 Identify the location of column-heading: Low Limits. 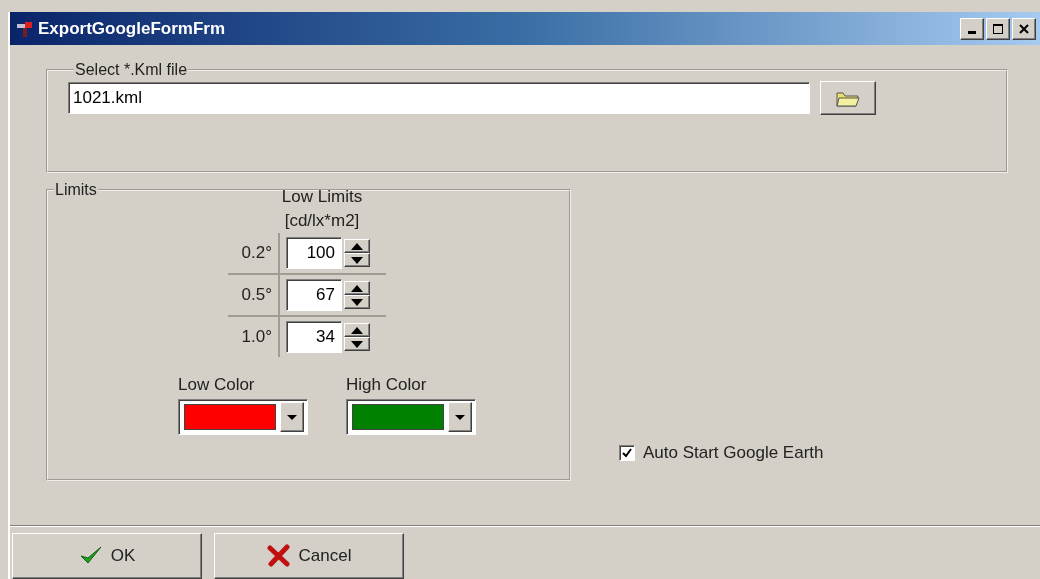
(322, 197).